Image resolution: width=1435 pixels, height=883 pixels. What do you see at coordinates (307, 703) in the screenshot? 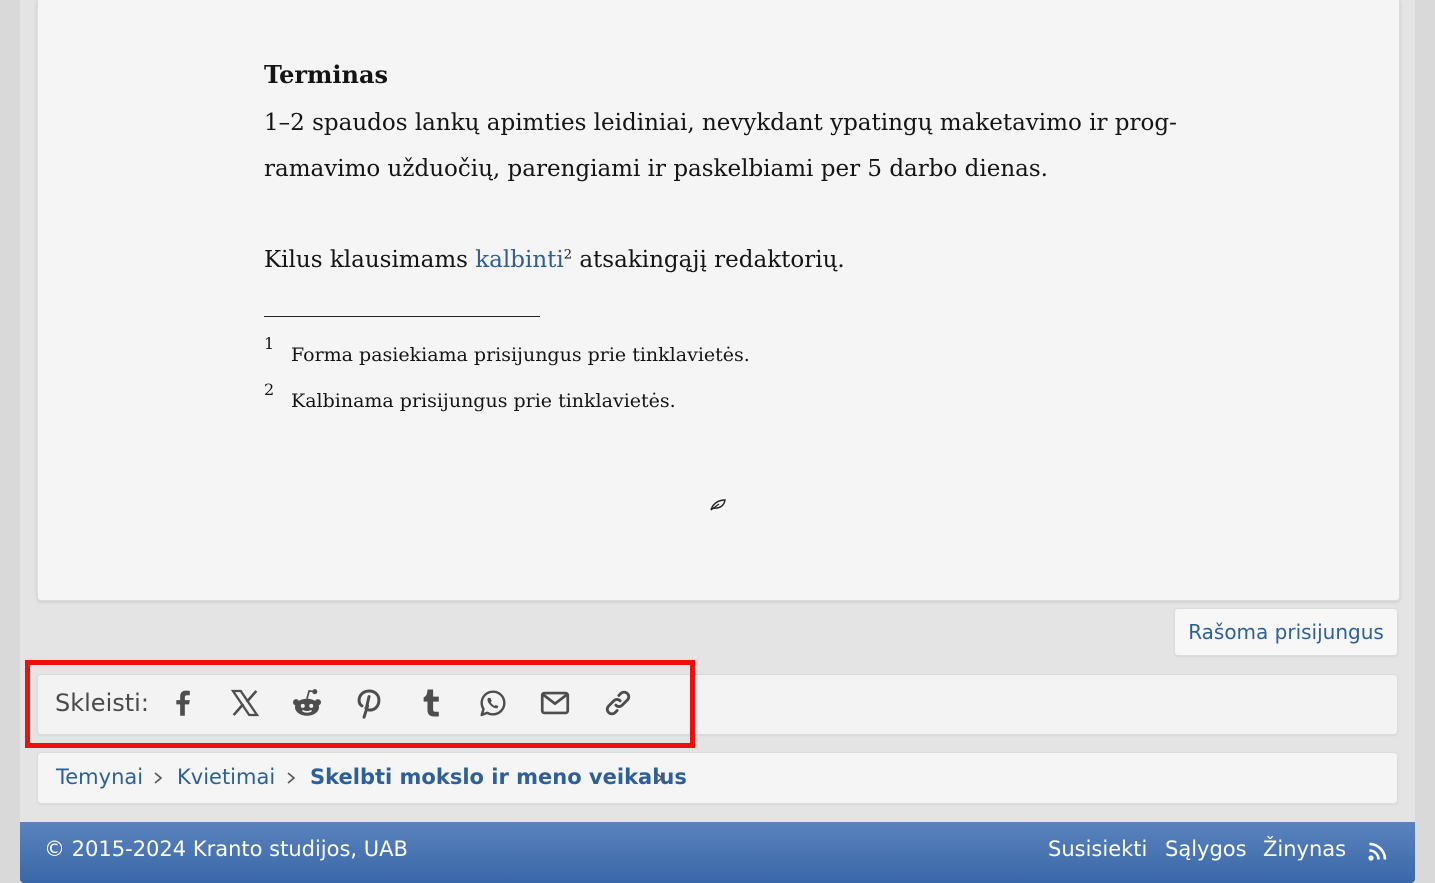
I see `reddit-icon` at bounding box center [307, 703].